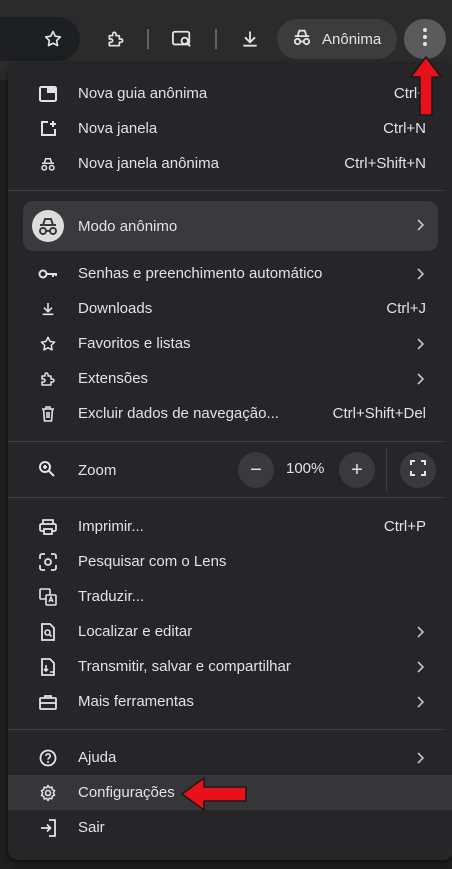  Describe the element at coordinates (48, 758) in the screenshot. I see `help-icon` at that location.